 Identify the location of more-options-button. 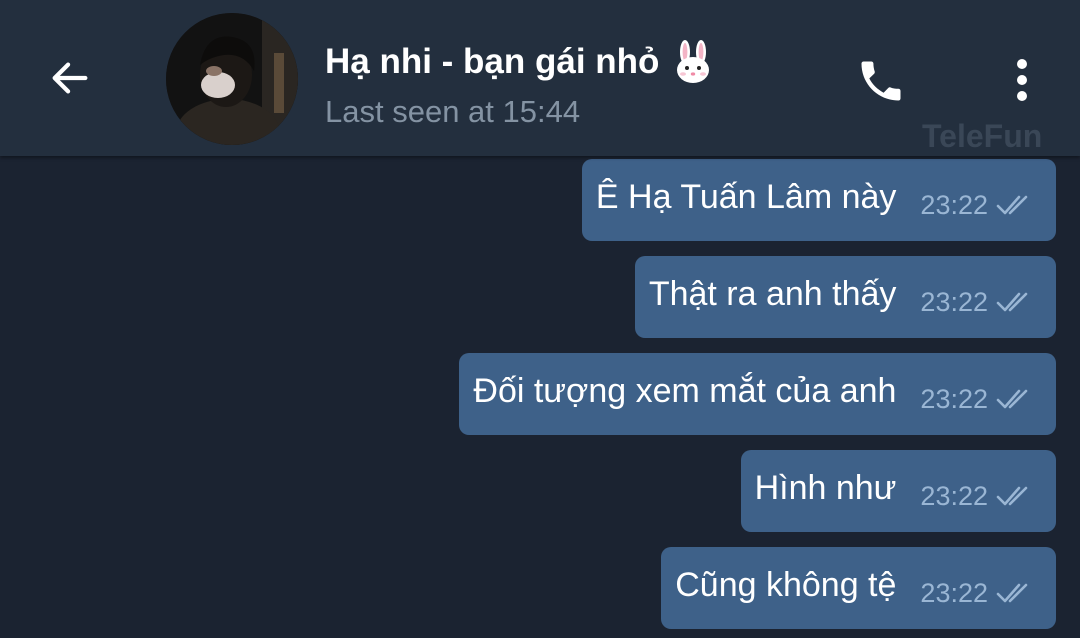
(1022, 80).